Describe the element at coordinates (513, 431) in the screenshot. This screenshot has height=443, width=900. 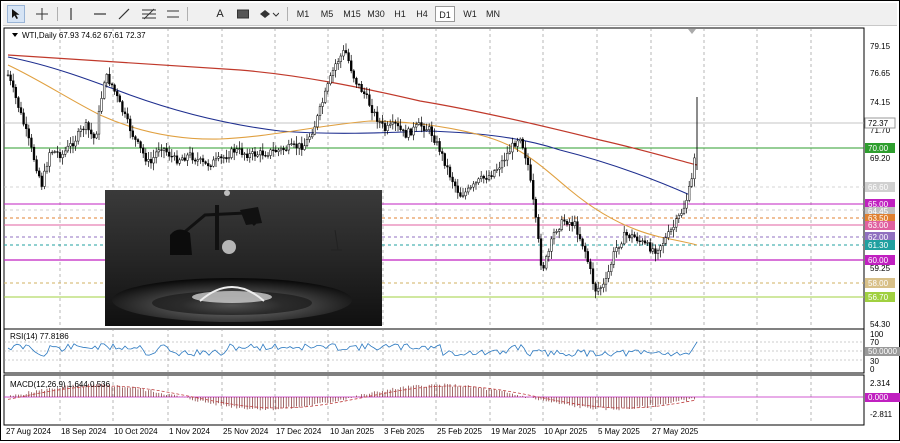
I see `date-tick: 19 Mar 2025` at that location.